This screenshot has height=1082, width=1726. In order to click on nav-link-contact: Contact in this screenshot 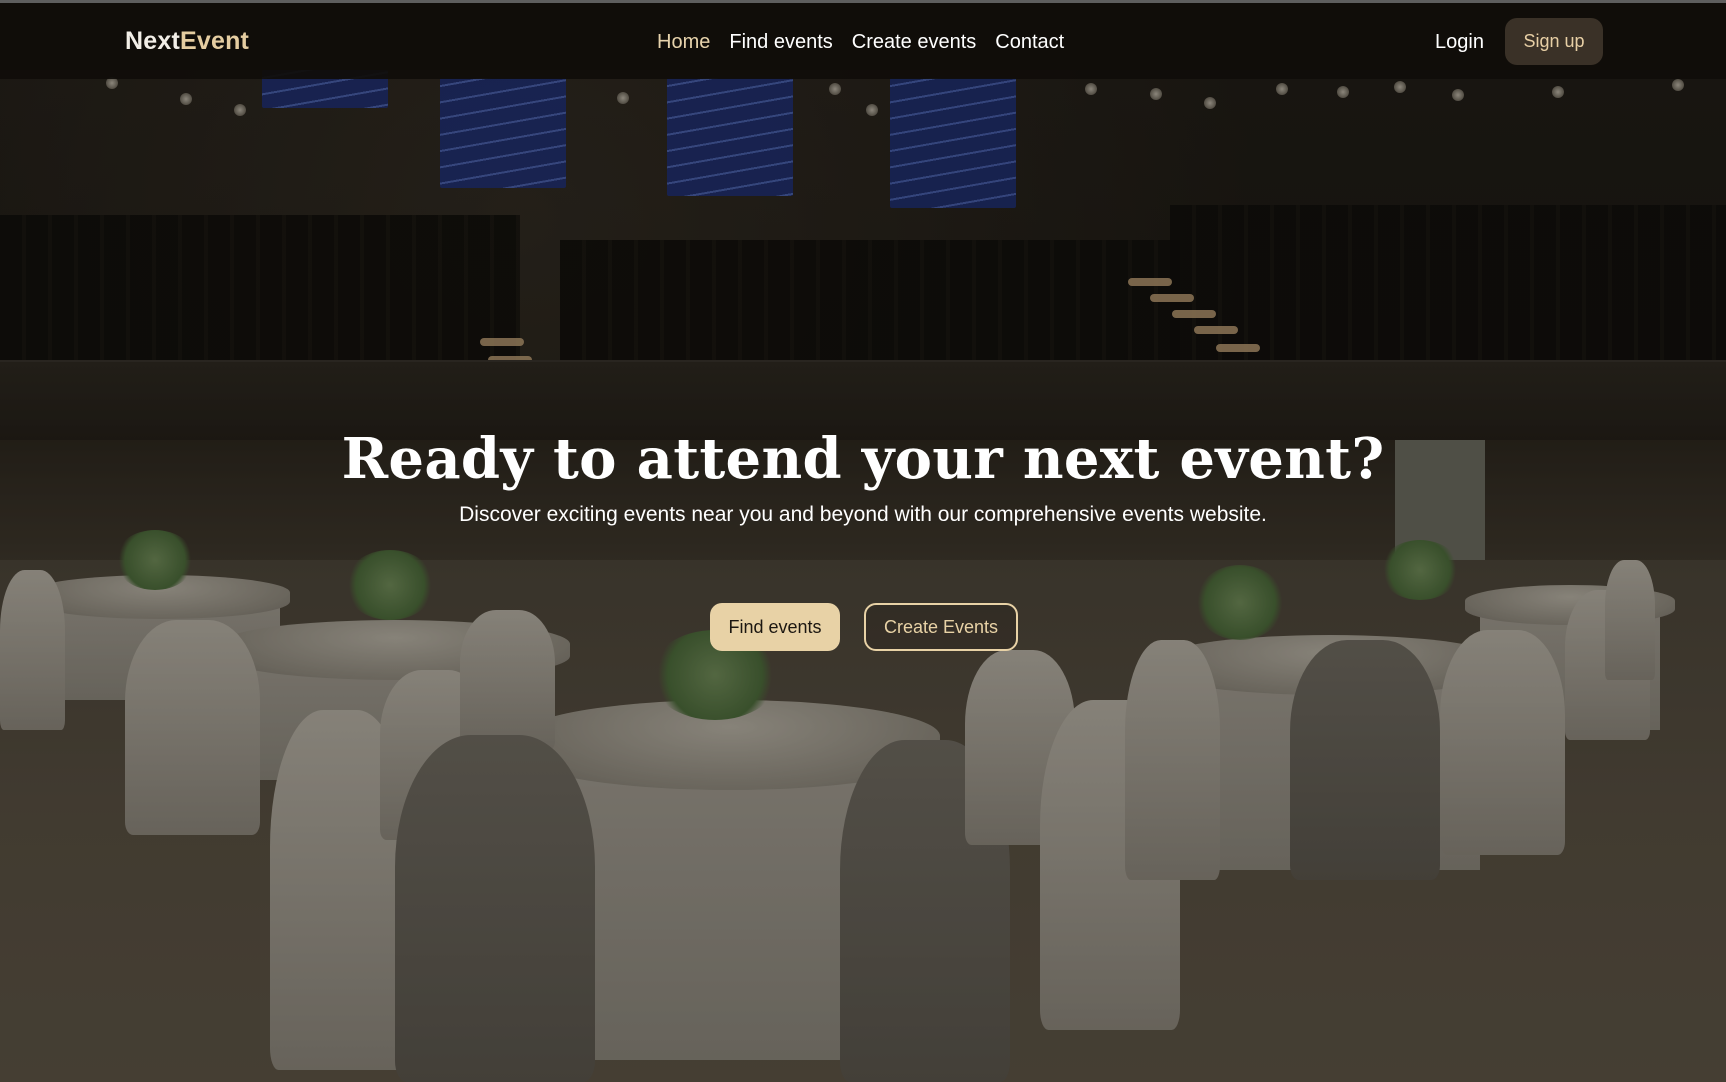, I will do `click(1029, 42)`.